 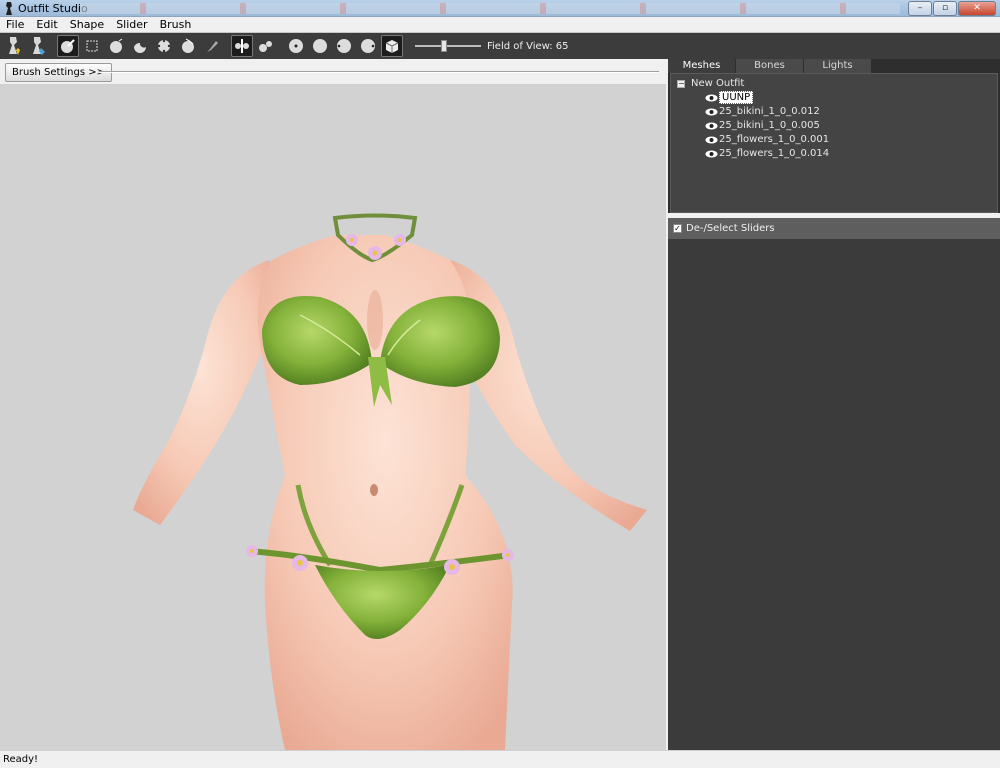 I want to click on brush-settings-bar: Brush Settings >>, so click(x=333, y=72).